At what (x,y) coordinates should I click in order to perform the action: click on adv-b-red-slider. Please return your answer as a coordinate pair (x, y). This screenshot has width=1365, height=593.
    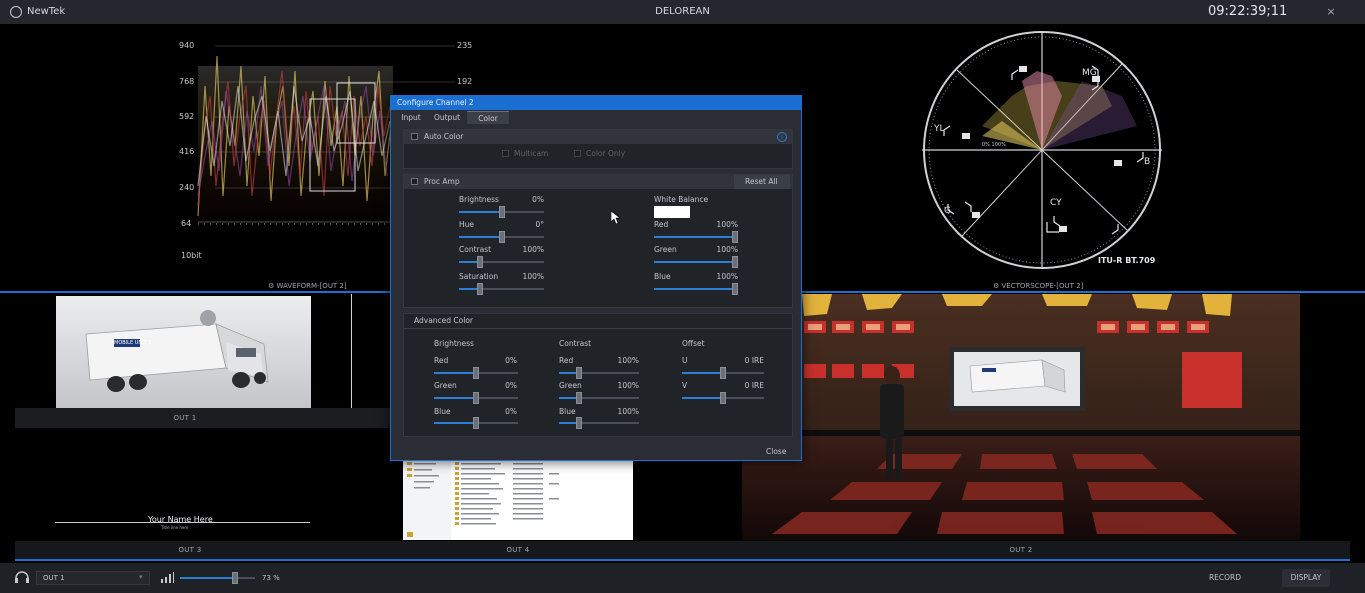
    Looking at the image, I should click on (476, 373).